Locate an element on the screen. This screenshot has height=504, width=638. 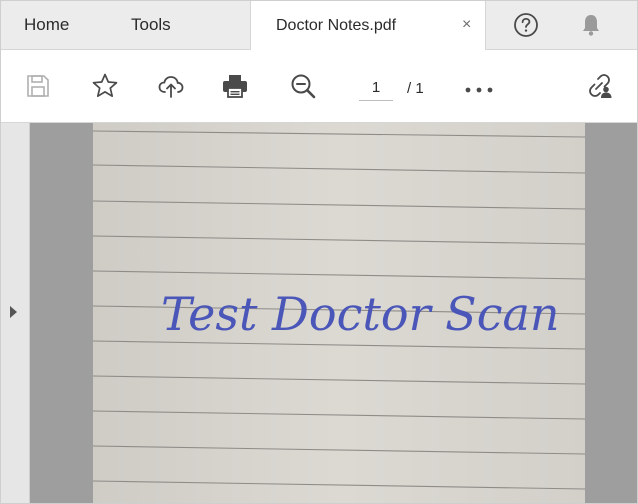
save-icon is located at coordinates (38, 86).